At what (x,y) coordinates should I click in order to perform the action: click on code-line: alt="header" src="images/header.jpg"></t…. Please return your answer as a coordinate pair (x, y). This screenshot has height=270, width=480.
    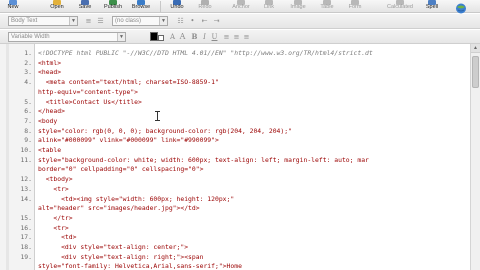
    Looking at the image, I should click on (231, 208).